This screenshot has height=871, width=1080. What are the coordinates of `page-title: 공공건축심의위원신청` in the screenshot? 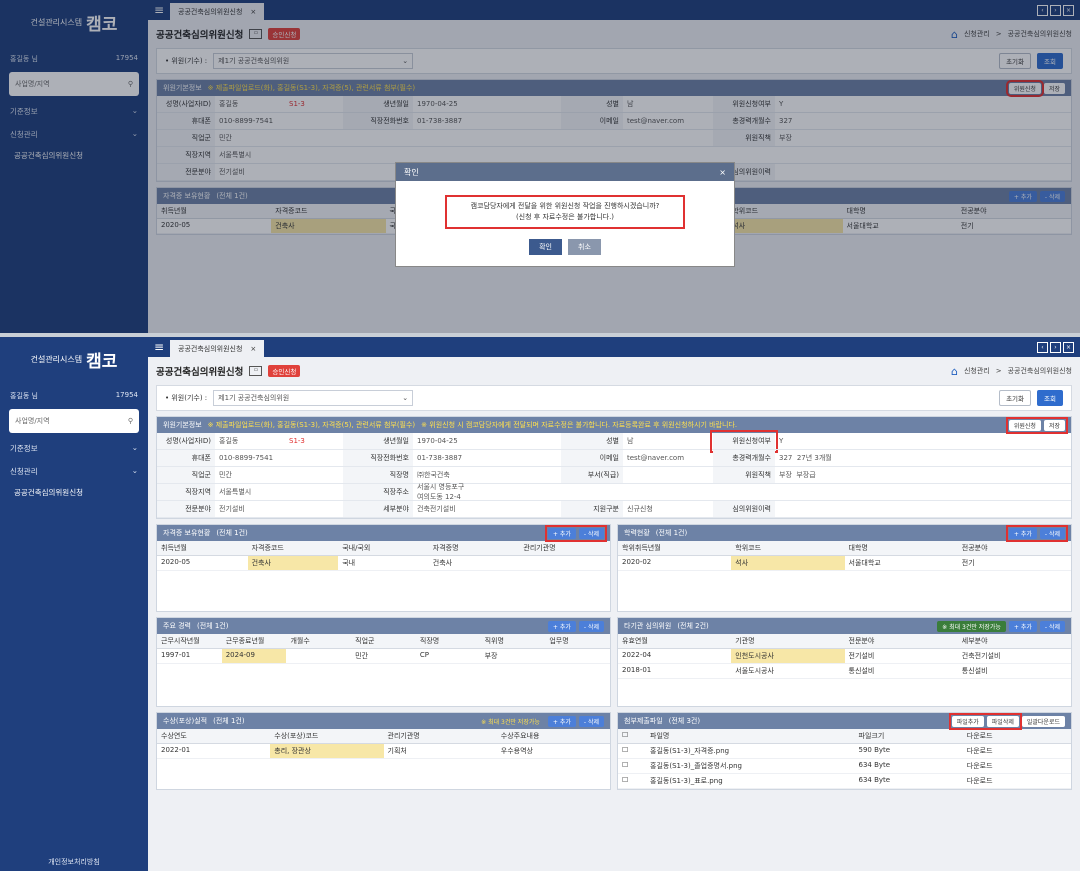 It's located at (200, 372).